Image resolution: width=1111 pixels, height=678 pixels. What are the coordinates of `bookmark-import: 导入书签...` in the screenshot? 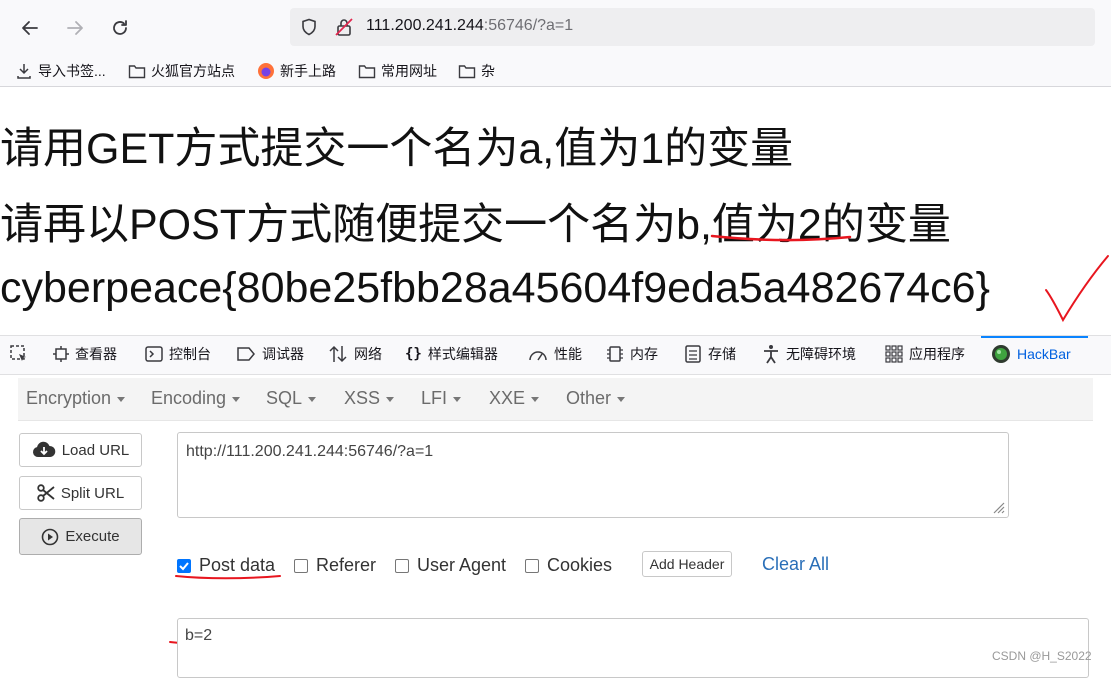 It's located at (60, 71).